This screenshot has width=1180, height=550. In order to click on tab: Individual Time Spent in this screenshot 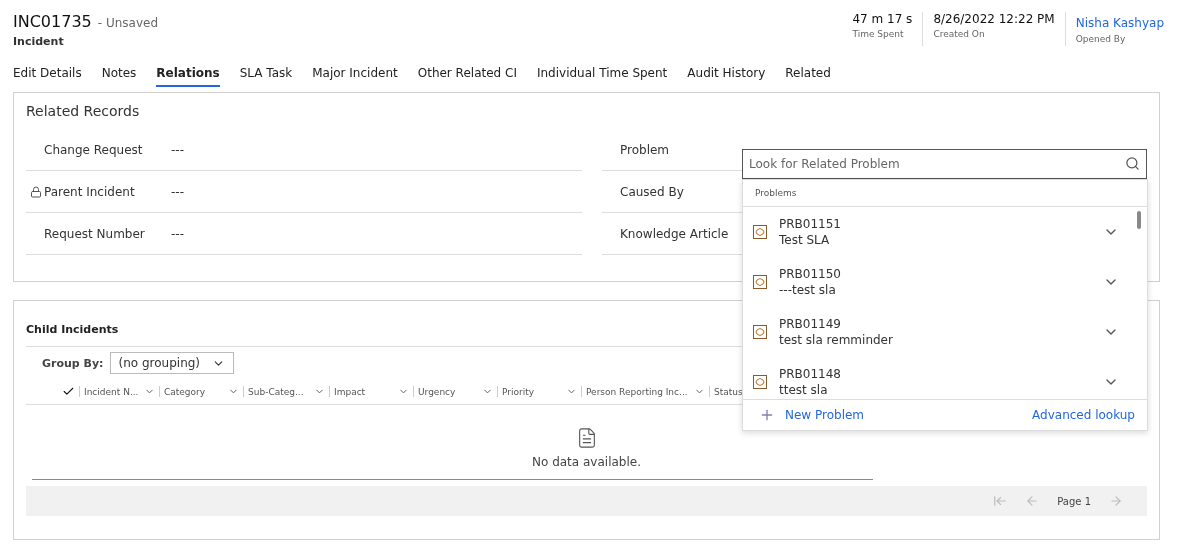, I will do `click(602, 72)`.